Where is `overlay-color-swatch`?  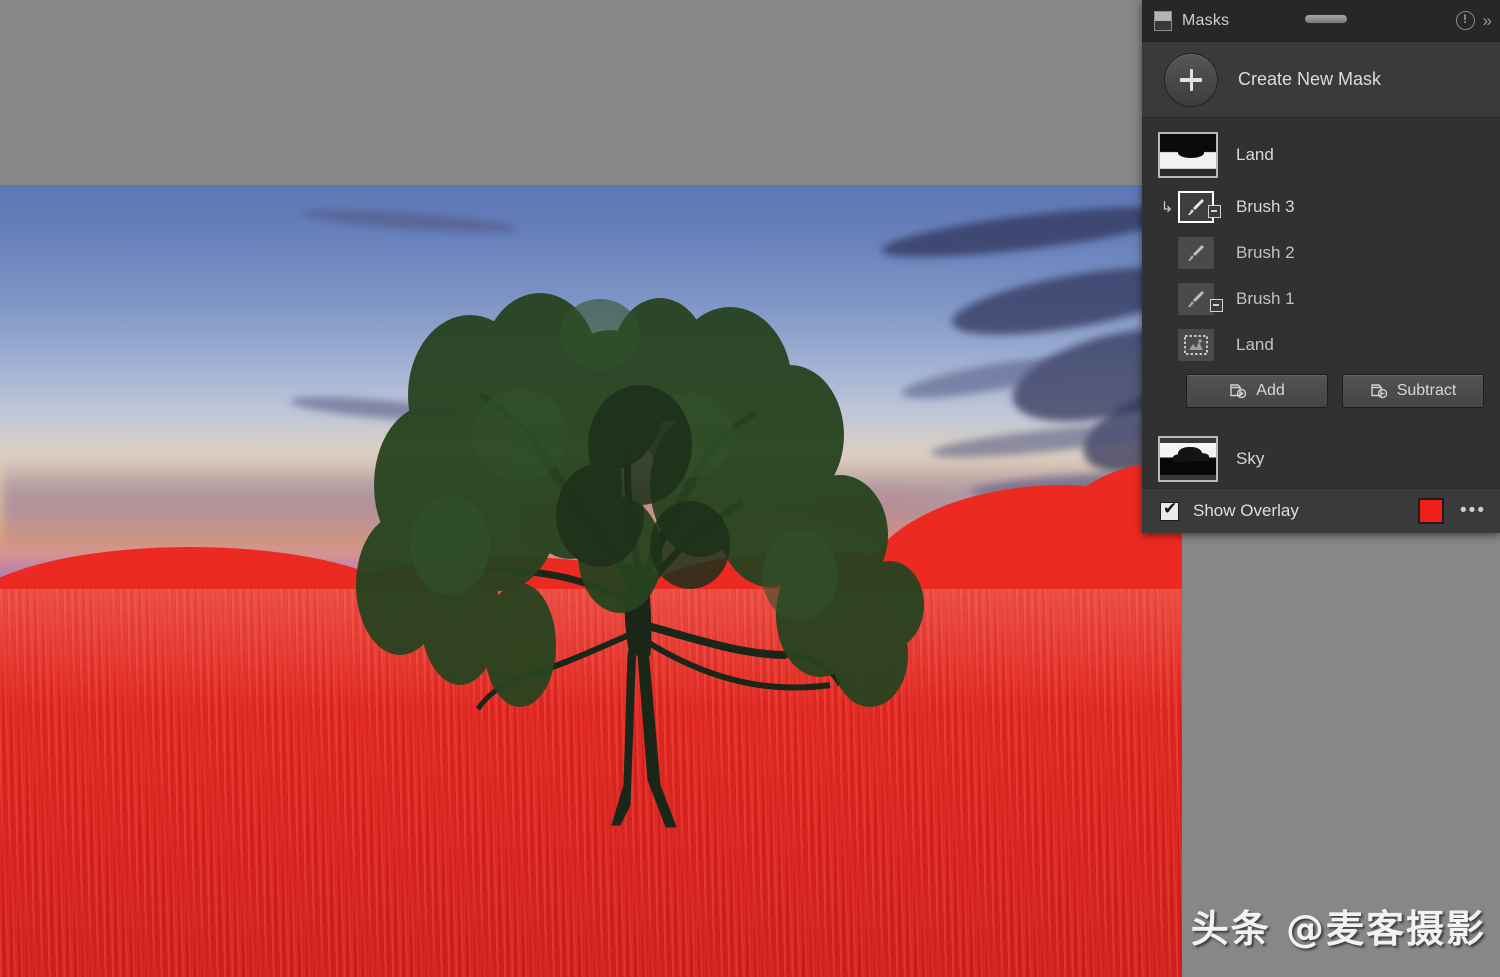
overlay-color-swatch is located at coordinates (1431, 511).